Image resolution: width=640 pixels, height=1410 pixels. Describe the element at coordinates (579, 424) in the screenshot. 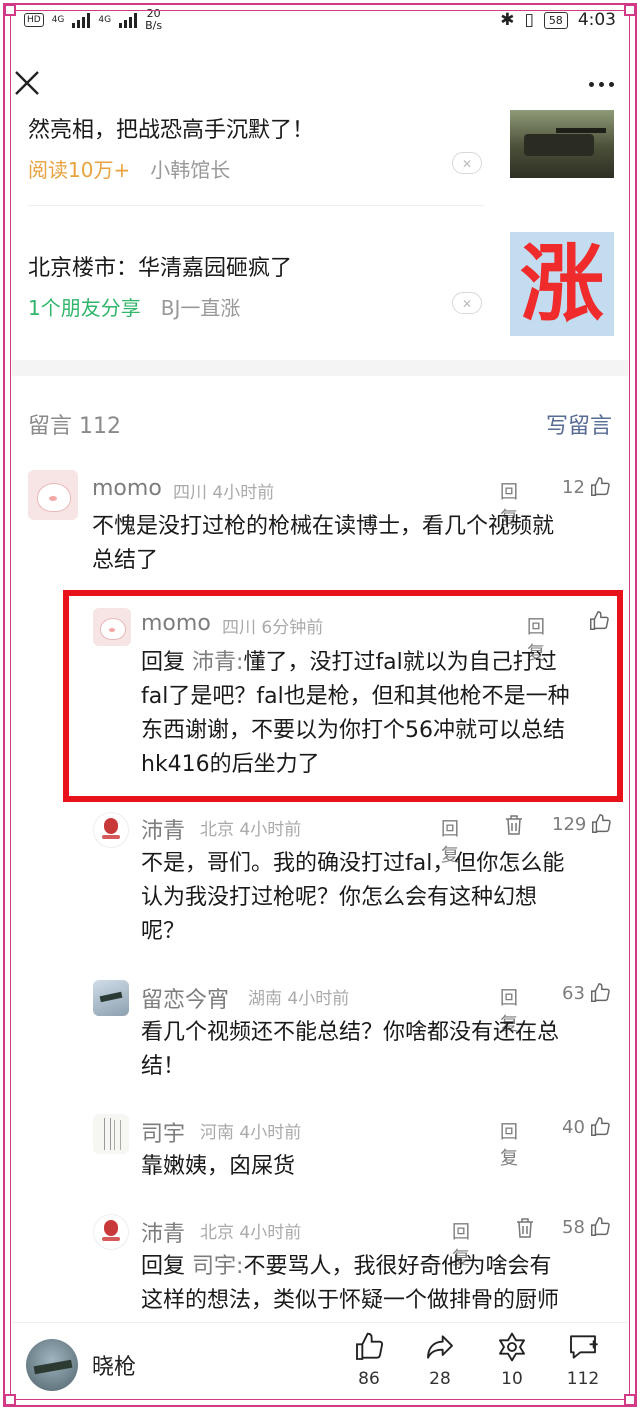

I see `write-comment-button: 写留言` at that location.